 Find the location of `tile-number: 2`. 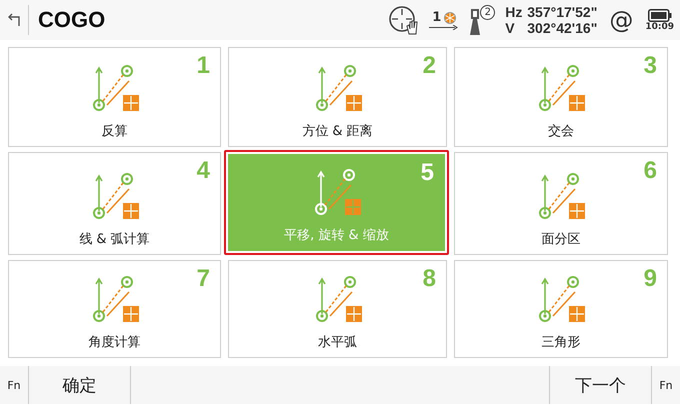

tile-number: 2 is located at coordinates (429, 66).